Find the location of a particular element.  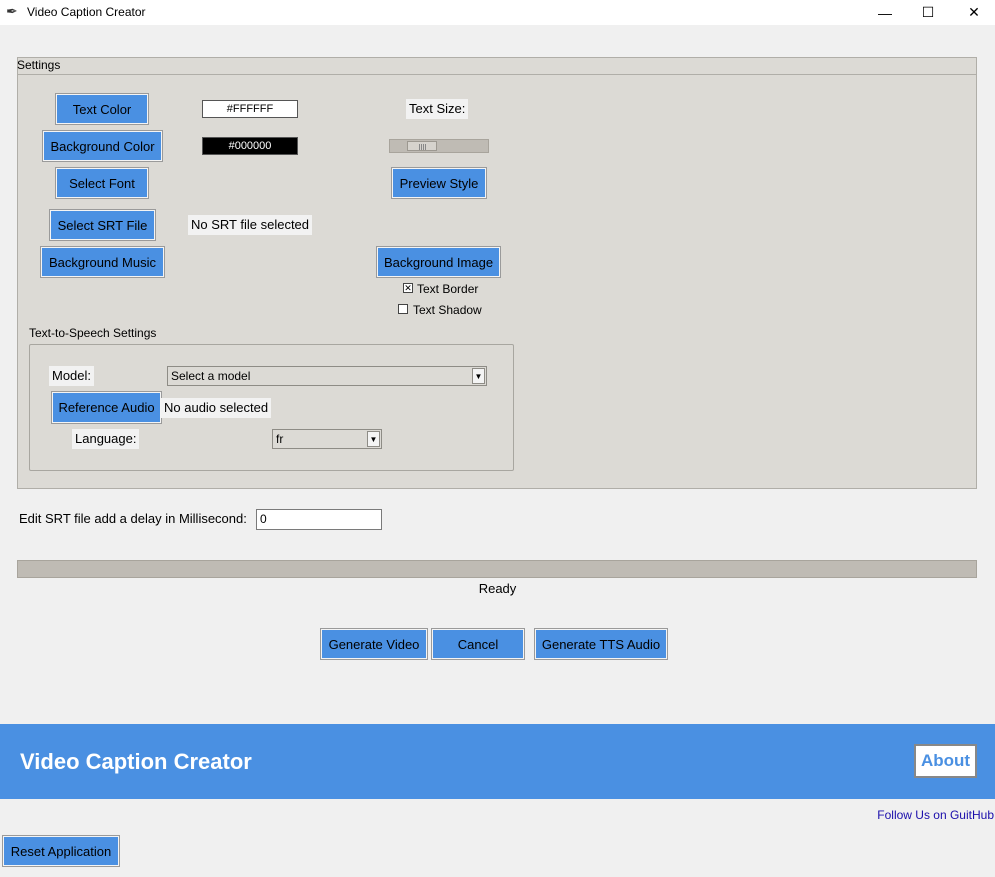

text-color-value: #FFFFFF is located at coordinates (250, 109).